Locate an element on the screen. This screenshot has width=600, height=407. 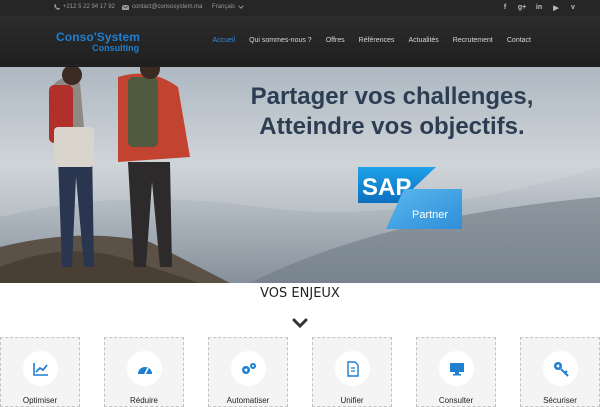
sap-partner-logo: SAP Partner is located at coordinates (410, 198).